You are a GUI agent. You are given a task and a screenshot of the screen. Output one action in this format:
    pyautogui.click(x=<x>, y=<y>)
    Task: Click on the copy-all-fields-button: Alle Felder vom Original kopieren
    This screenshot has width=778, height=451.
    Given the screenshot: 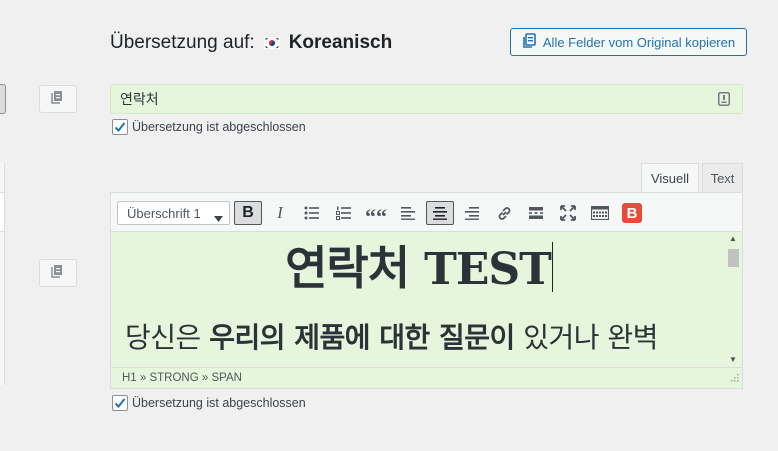 What is the action you would take?
    pyautogui.click(x=628, y=42)
    